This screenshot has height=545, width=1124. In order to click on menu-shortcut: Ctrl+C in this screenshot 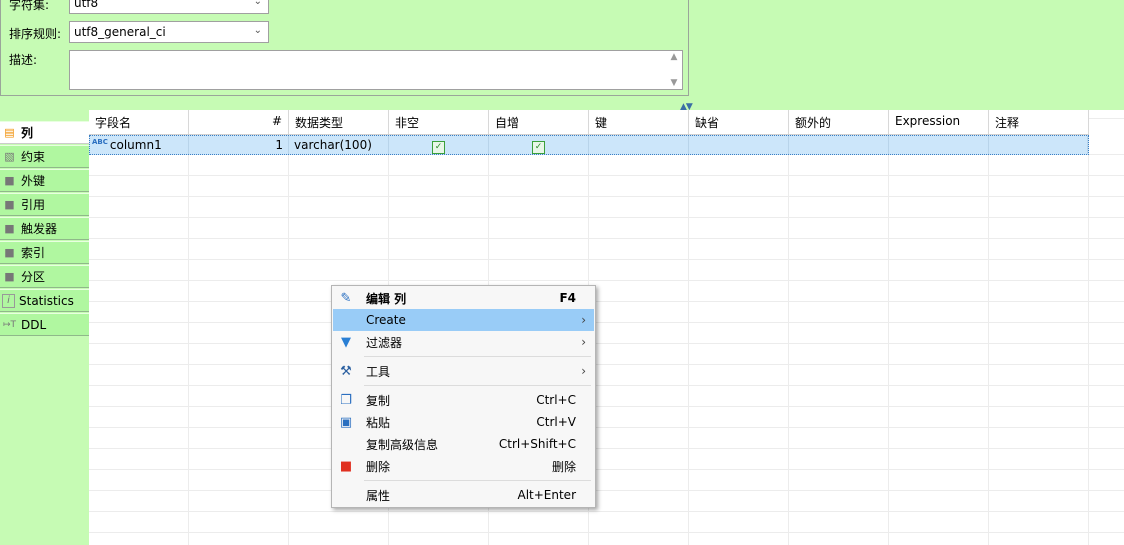, I will do `click(556, 400)`.